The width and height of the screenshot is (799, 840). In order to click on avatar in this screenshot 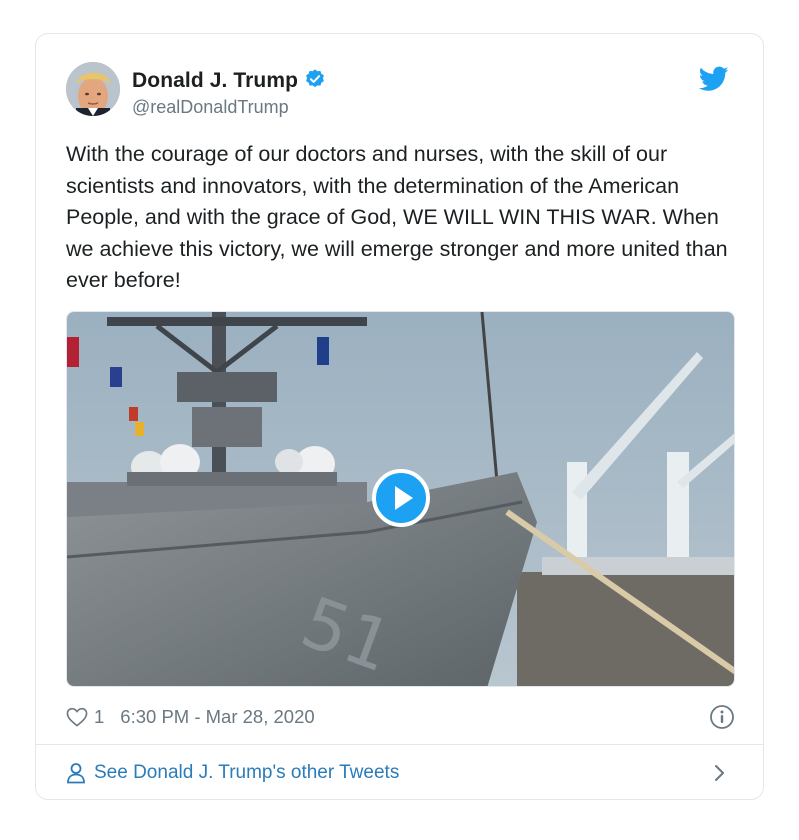, I will do `click(93, 89)`.